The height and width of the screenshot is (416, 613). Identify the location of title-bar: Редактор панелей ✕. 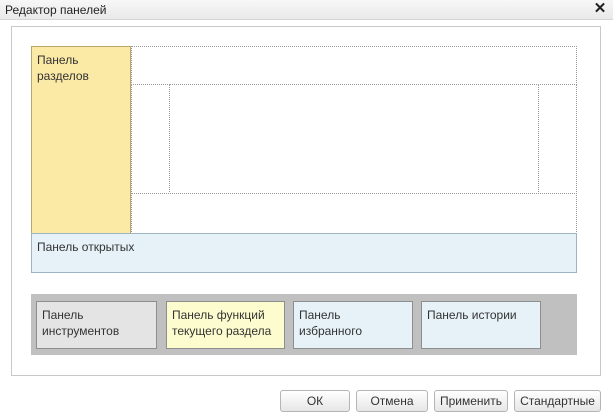
(306, 10).